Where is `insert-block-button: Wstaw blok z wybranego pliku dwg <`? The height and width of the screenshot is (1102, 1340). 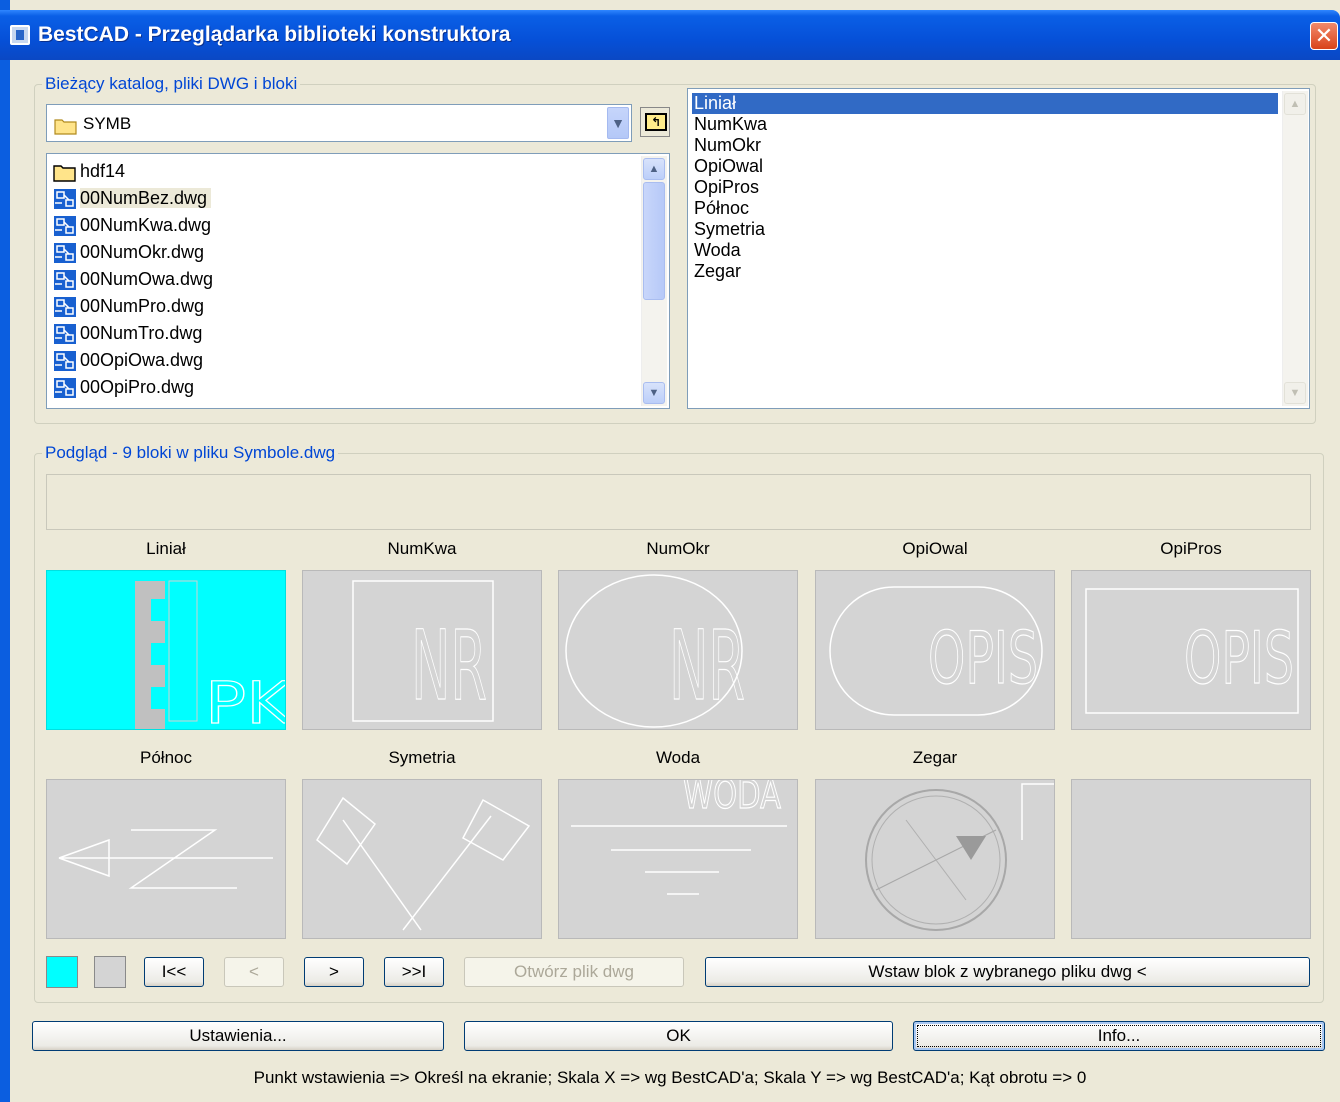
insert-block-button: Wstaw blok z wybranego pliku dwg < is located at coordinates (1007, 972).